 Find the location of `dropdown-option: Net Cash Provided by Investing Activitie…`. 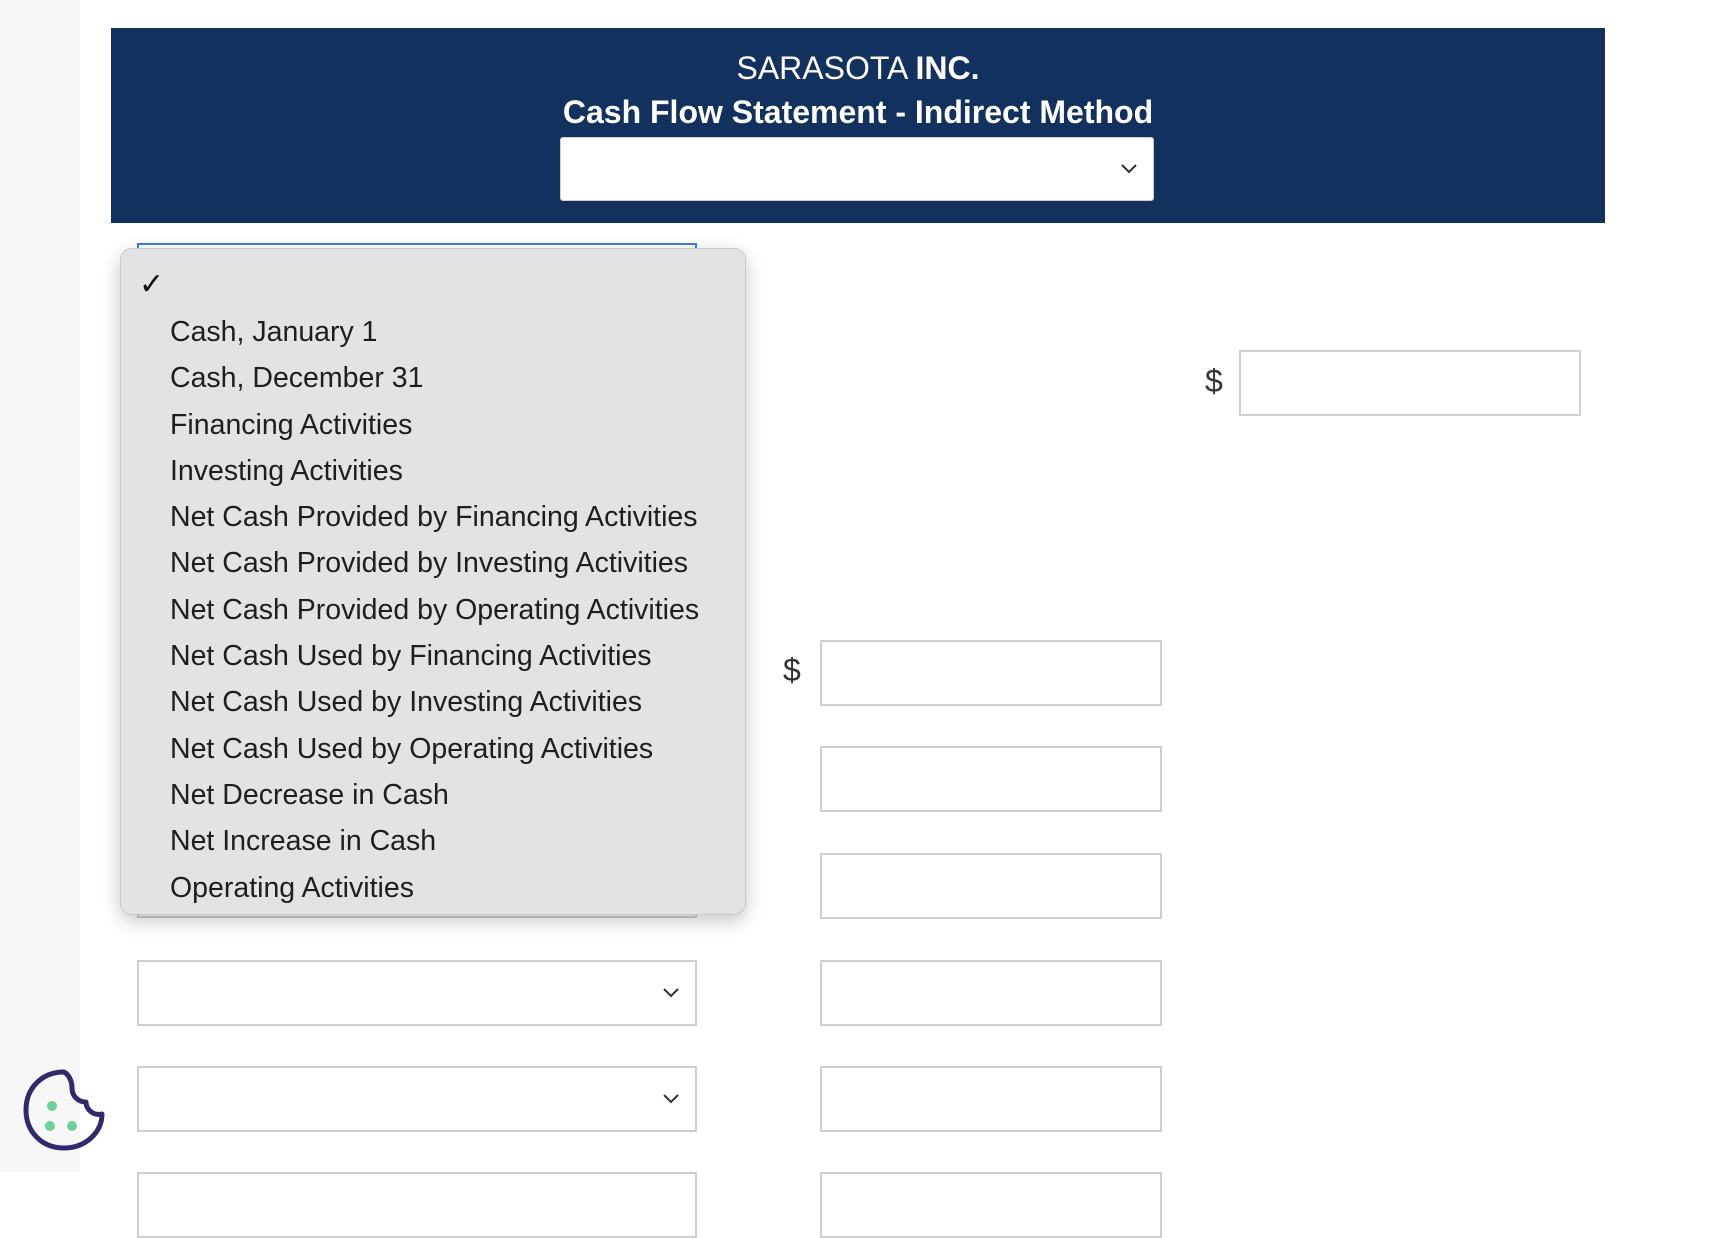

dropdown-option: Net Cash Provided by Investing Activitie… is located at coordinates (434, 563).